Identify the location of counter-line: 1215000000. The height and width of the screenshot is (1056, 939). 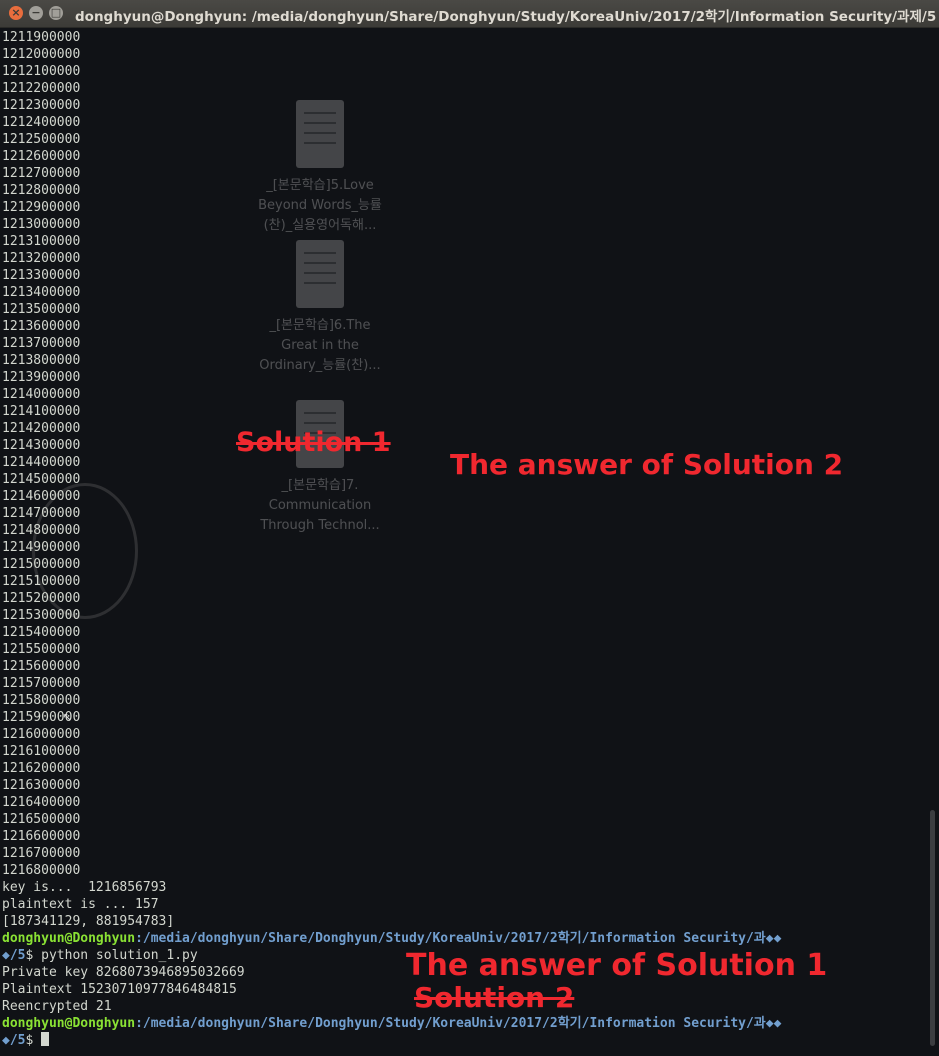
(41, 564).